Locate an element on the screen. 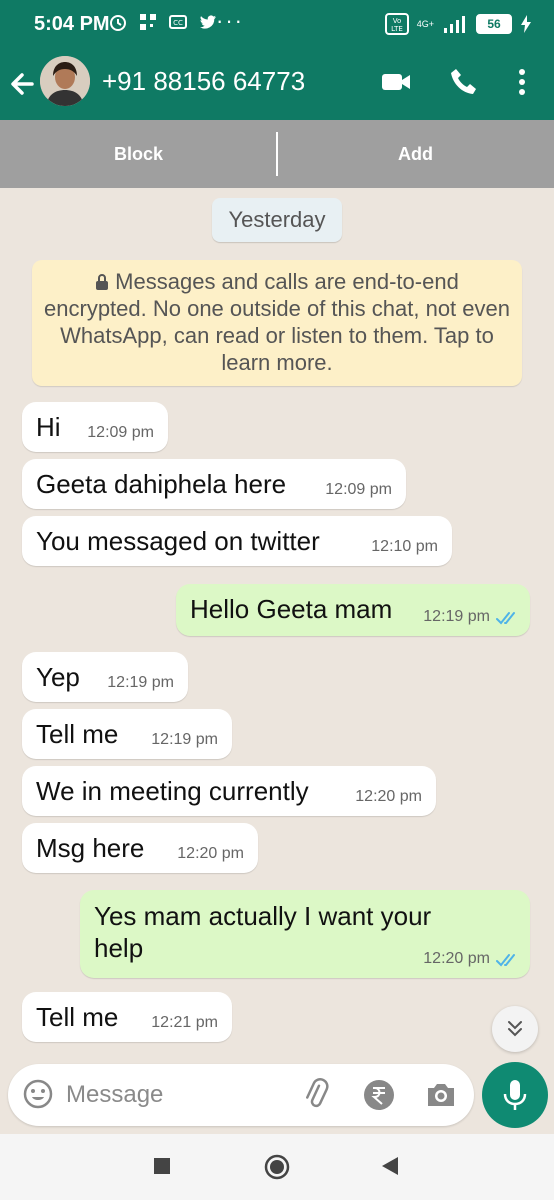 The height and width of the screenshot is (1200, 554). message-composer is located at coordinates (241, 1095).